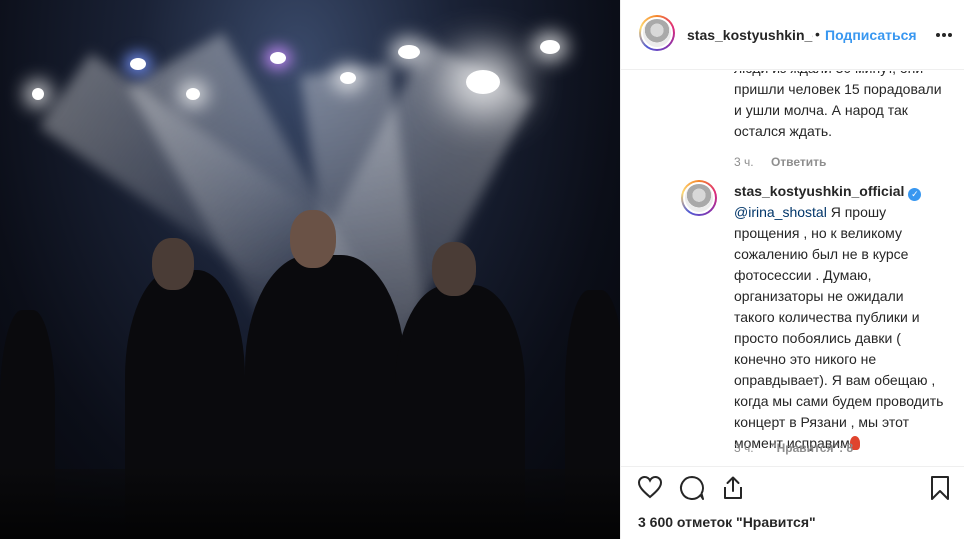 The image size is (964, 539). Describe the element at coordinates (819, 191) in the screenshot. I see `commenter-username: stas_kostyushkin_official` at that location.